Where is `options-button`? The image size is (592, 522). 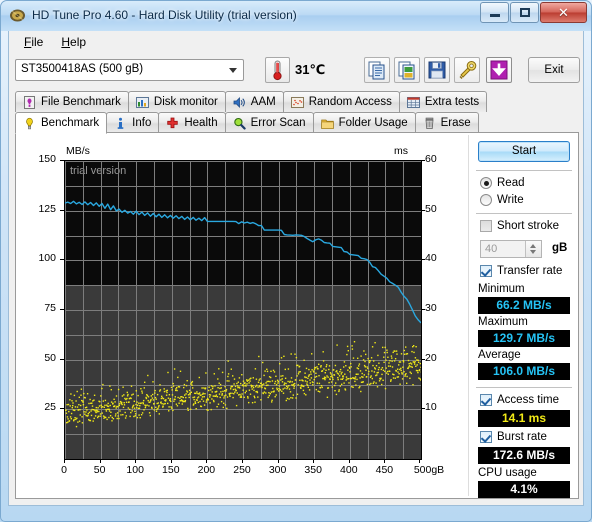 options-button is located at coordinates (467, 70).